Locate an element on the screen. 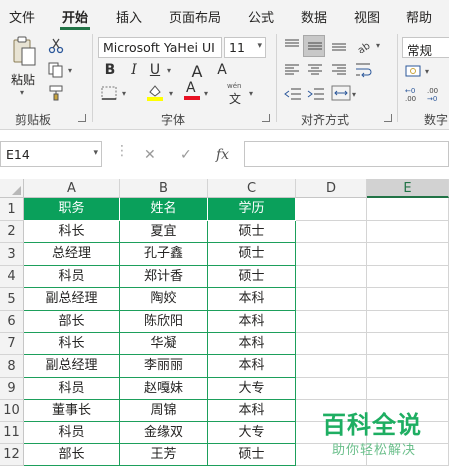  font-color-button: A is located at coordinates (192, 90).